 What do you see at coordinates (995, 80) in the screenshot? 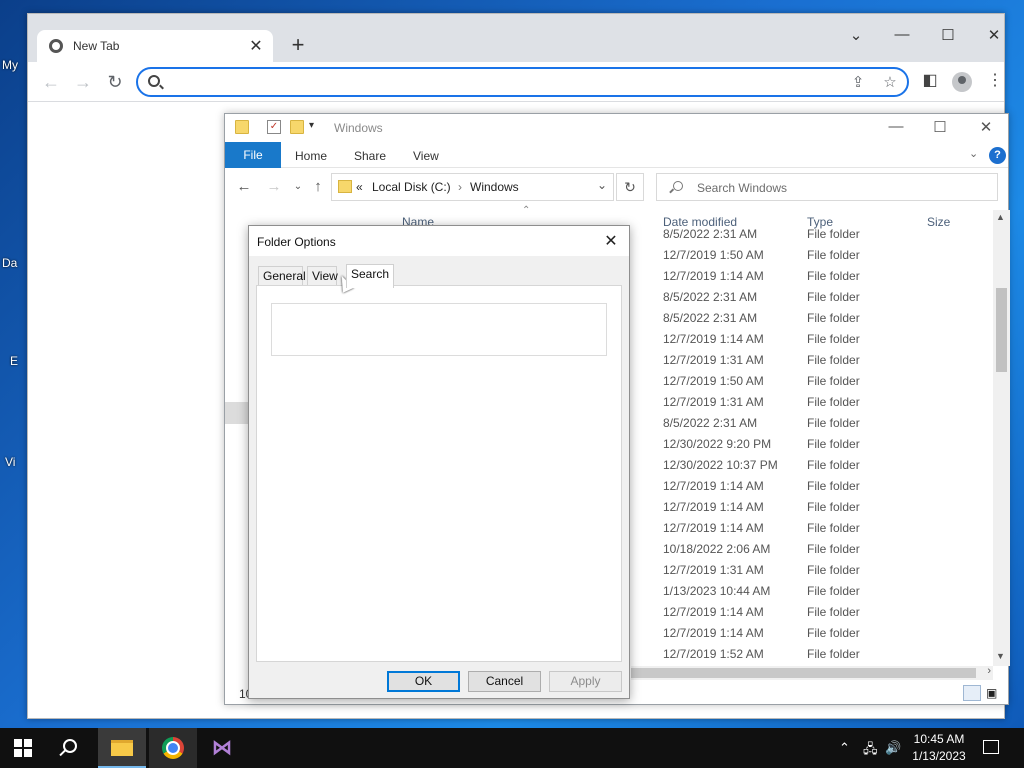
I see `chrome-menu-icon: ⋮` at bounding box center [995, 80].